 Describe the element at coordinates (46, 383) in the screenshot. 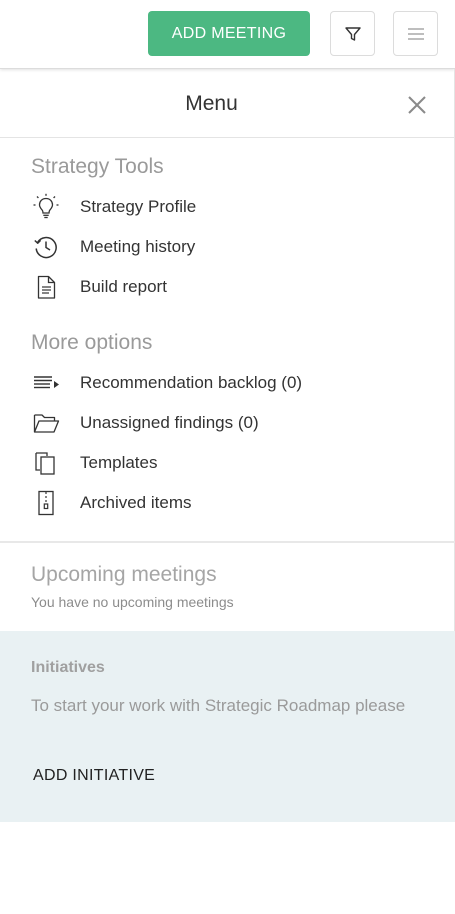

I see `list-arrow-icon` at that location.